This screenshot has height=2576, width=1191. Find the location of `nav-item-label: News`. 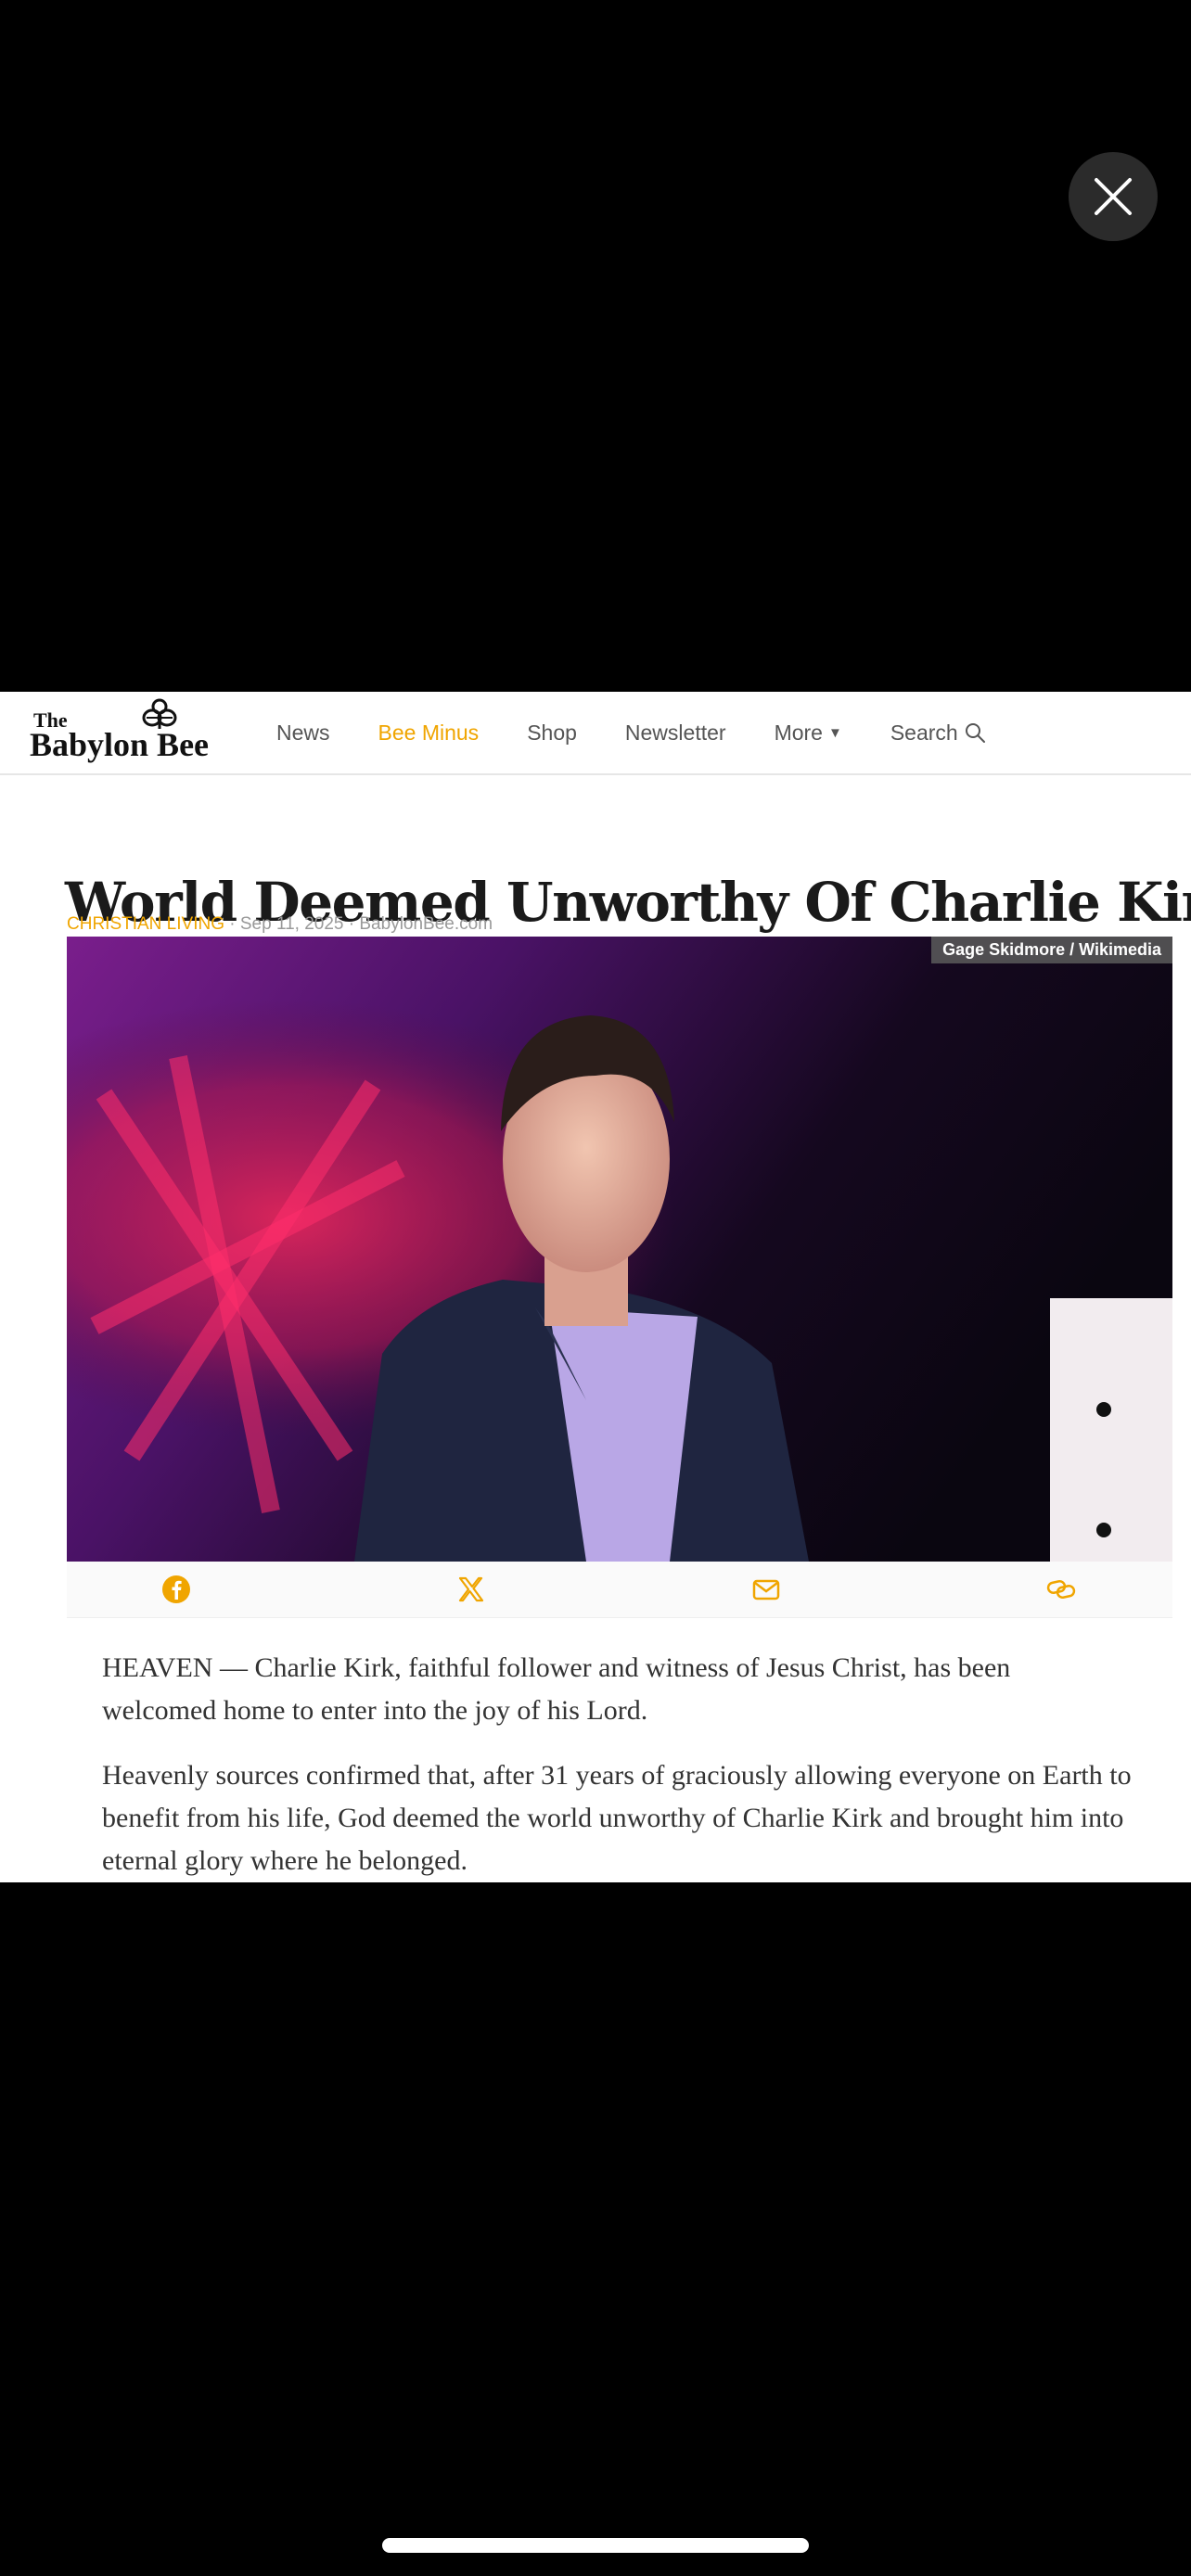

nav-item-label: News is located at coordinates (303, 732).